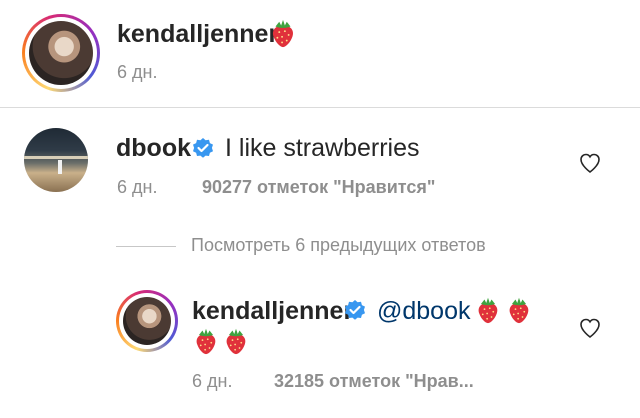  What do you see at coordinates (272, 311) in the screenshot?
I see `reply-username: kendalljenner` at bounding box center [272, 311].